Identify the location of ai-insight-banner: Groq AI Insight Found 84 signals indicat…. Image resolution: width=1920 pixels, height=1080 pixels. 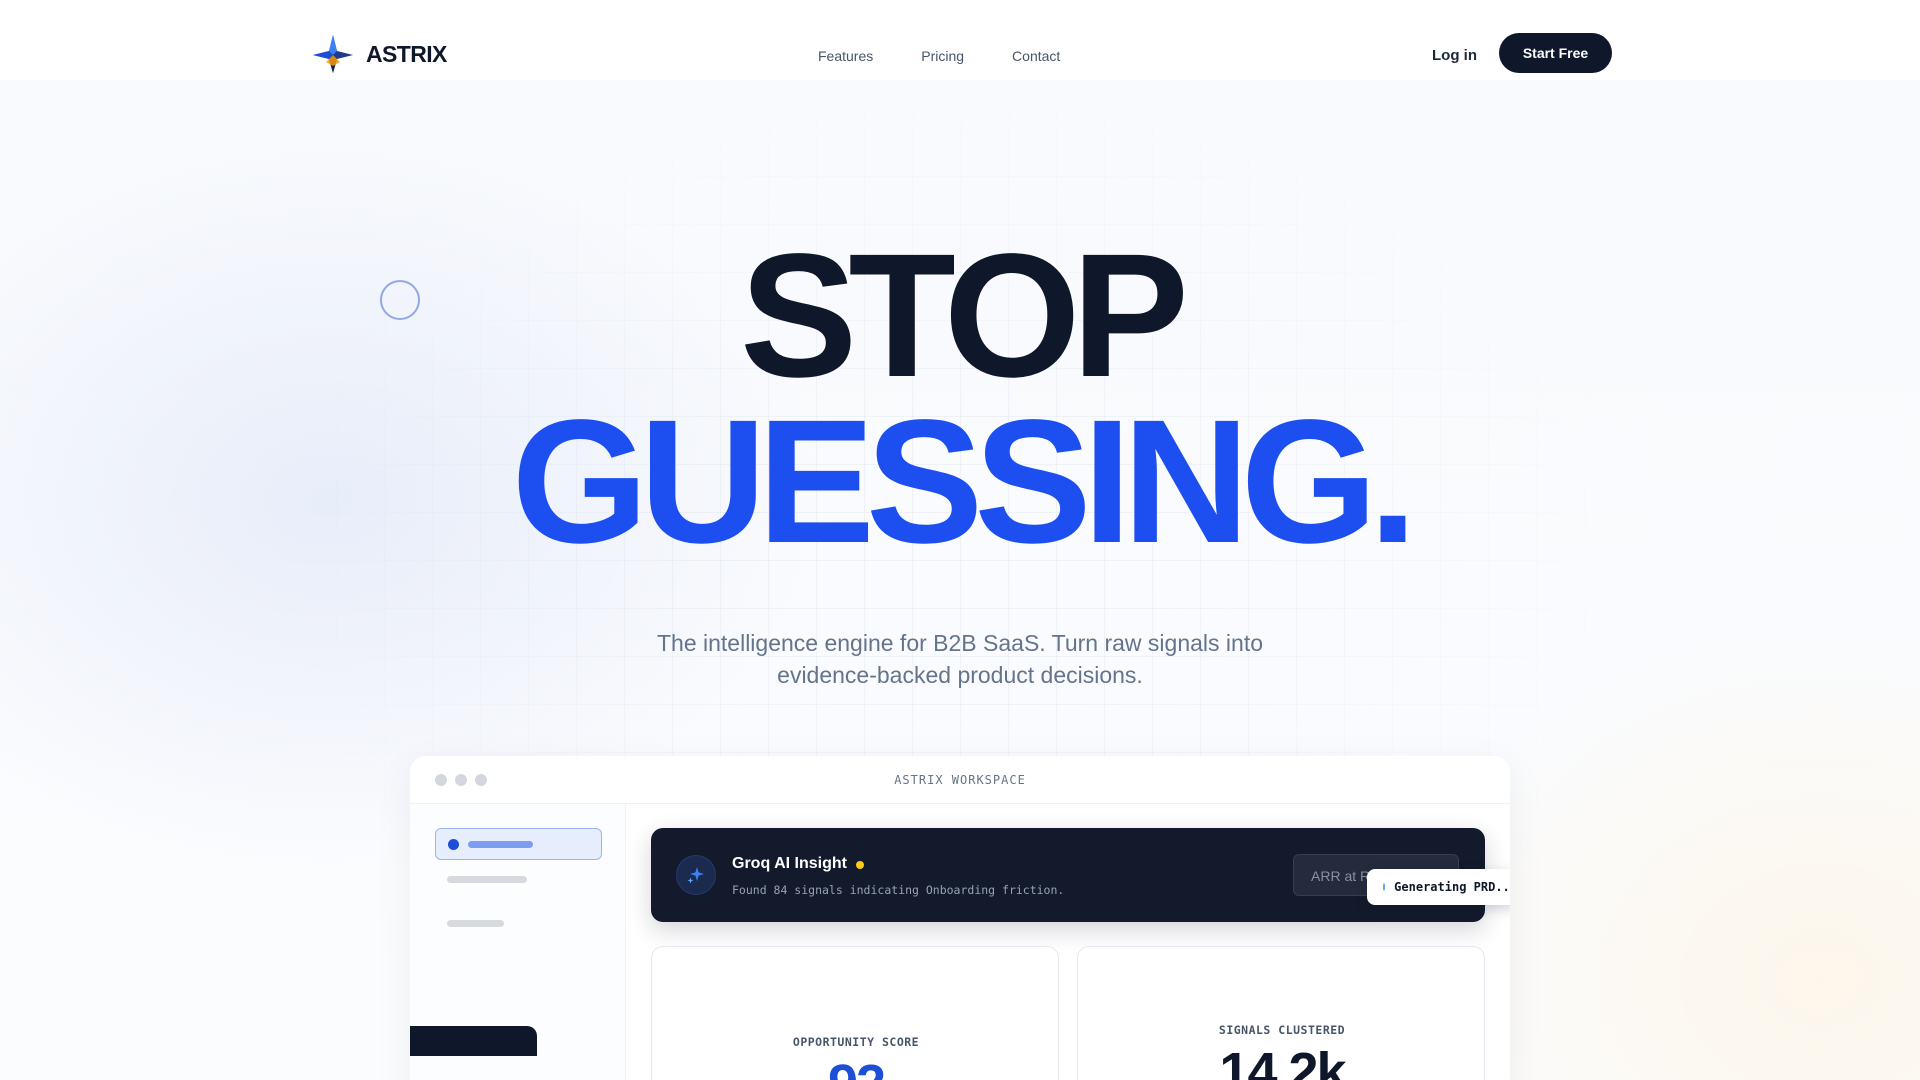
(1068, 875).